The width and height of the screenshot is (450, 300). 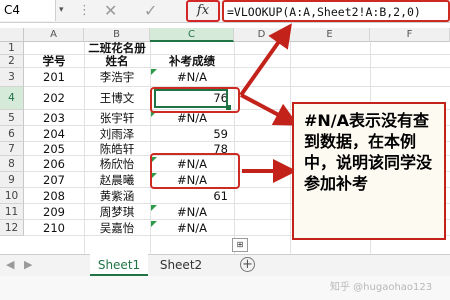 I want to click on arrow-to-note-top, so click(x=269, y=109).